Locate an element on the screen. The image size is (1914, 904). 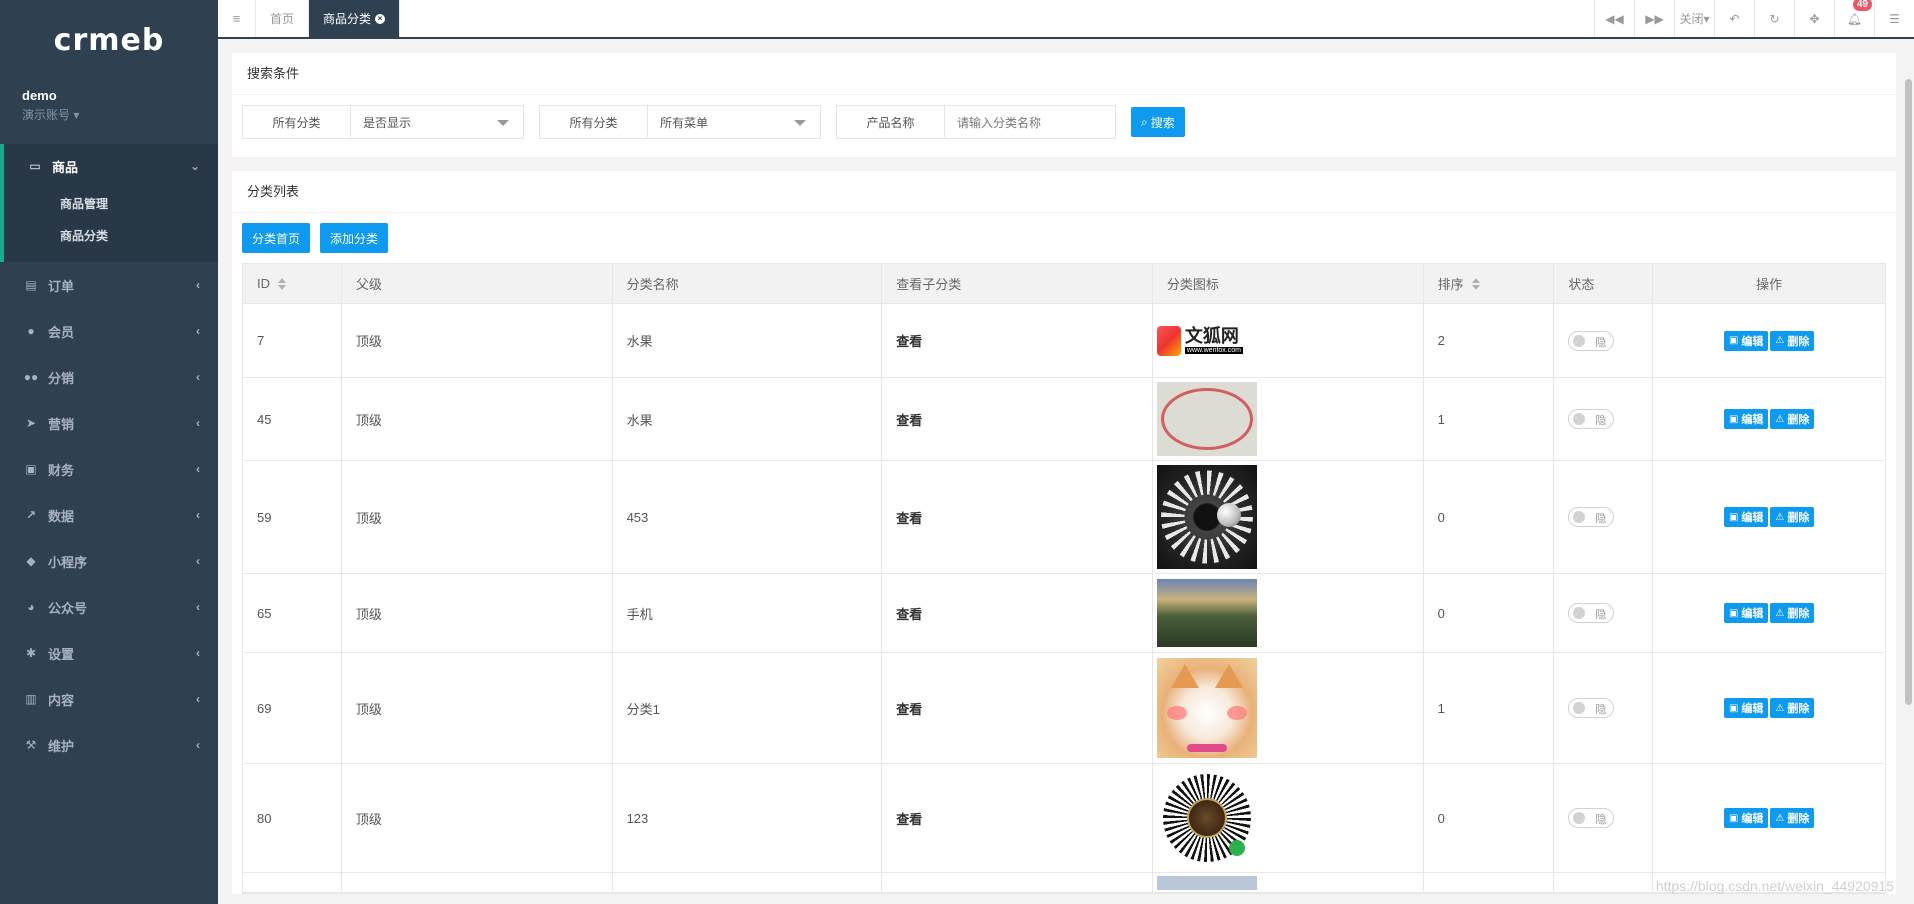
col-sort: 排序 is located at coordinates (1489, 283).